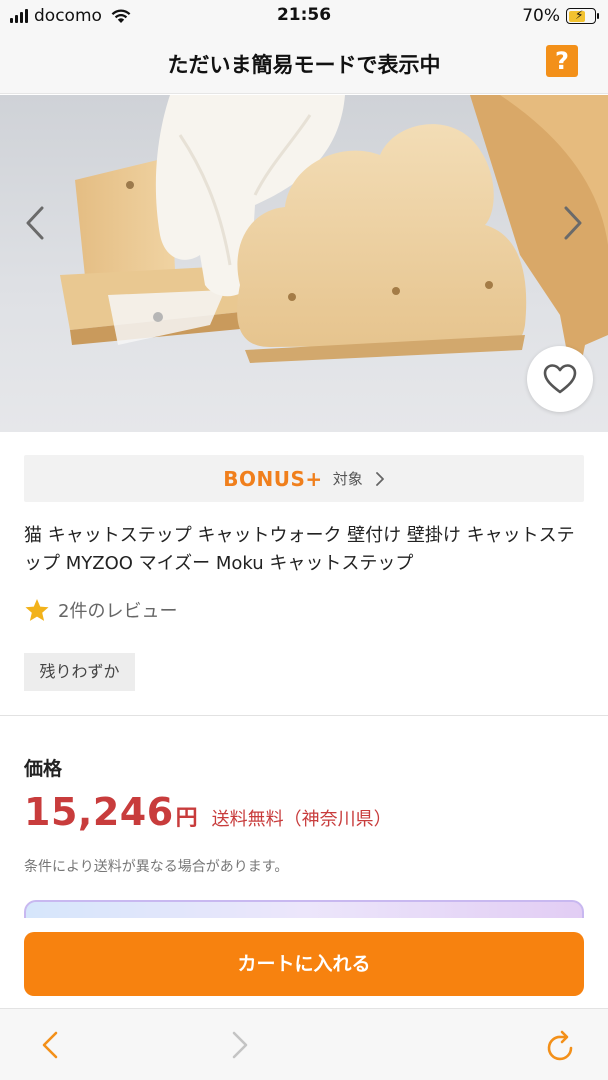 The width and height of the screenshot is (608, 1080). Describe the element at coordinates (43, 769) in the screenshot. I see `price-heading: 価格` at that location.